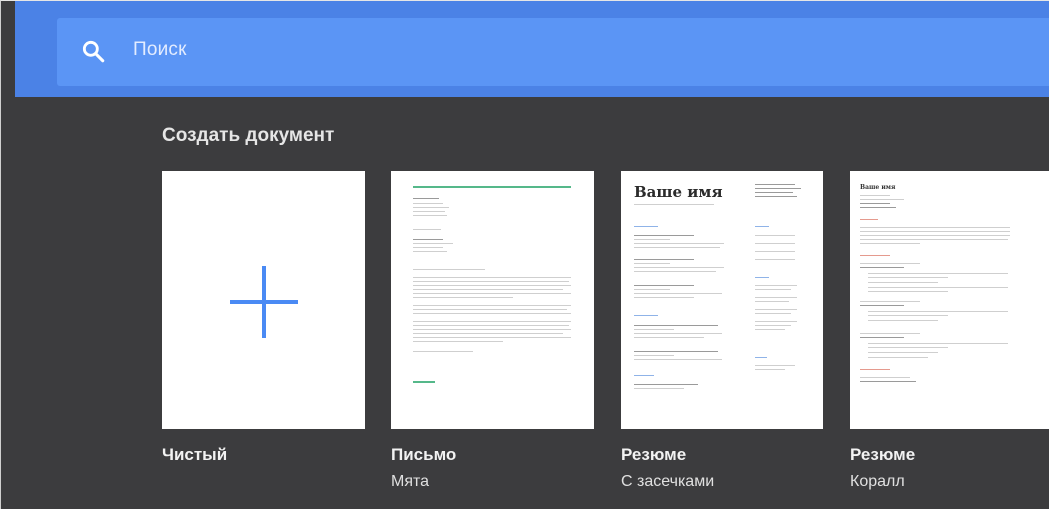 The width and height of the screenshot is (1049, 509). What do you see at coordinates (194, 455) in the screenshot?
I see `template-blank-title: Чистый` at bounding box center [194, 455].